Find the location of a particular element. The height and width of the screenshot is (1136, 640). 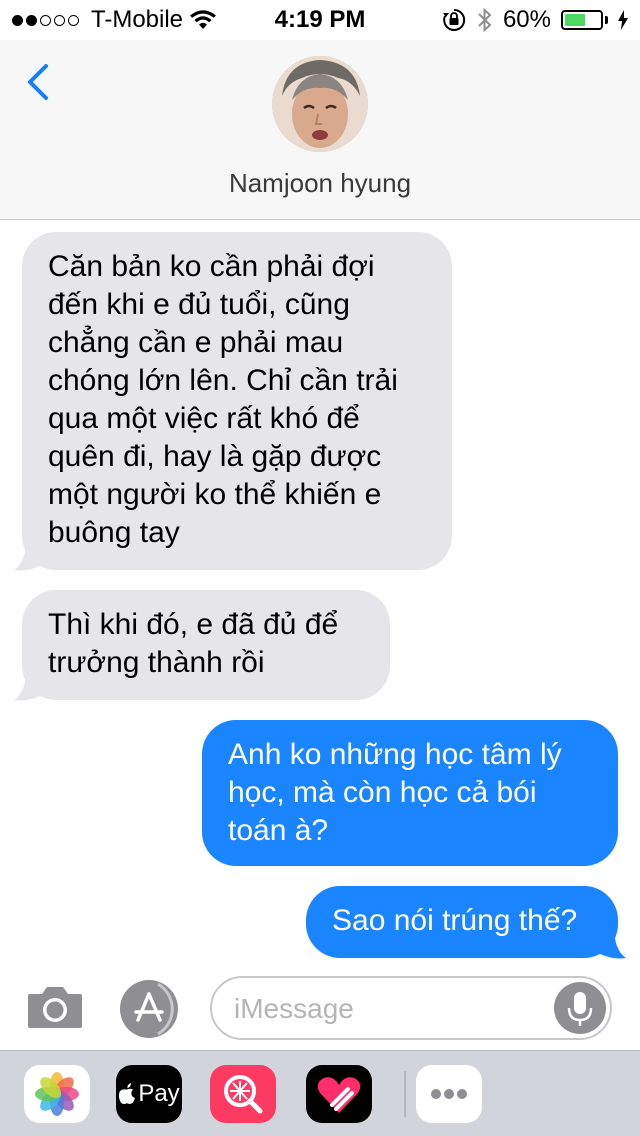

message-input is located at coordinates (394, 1009).